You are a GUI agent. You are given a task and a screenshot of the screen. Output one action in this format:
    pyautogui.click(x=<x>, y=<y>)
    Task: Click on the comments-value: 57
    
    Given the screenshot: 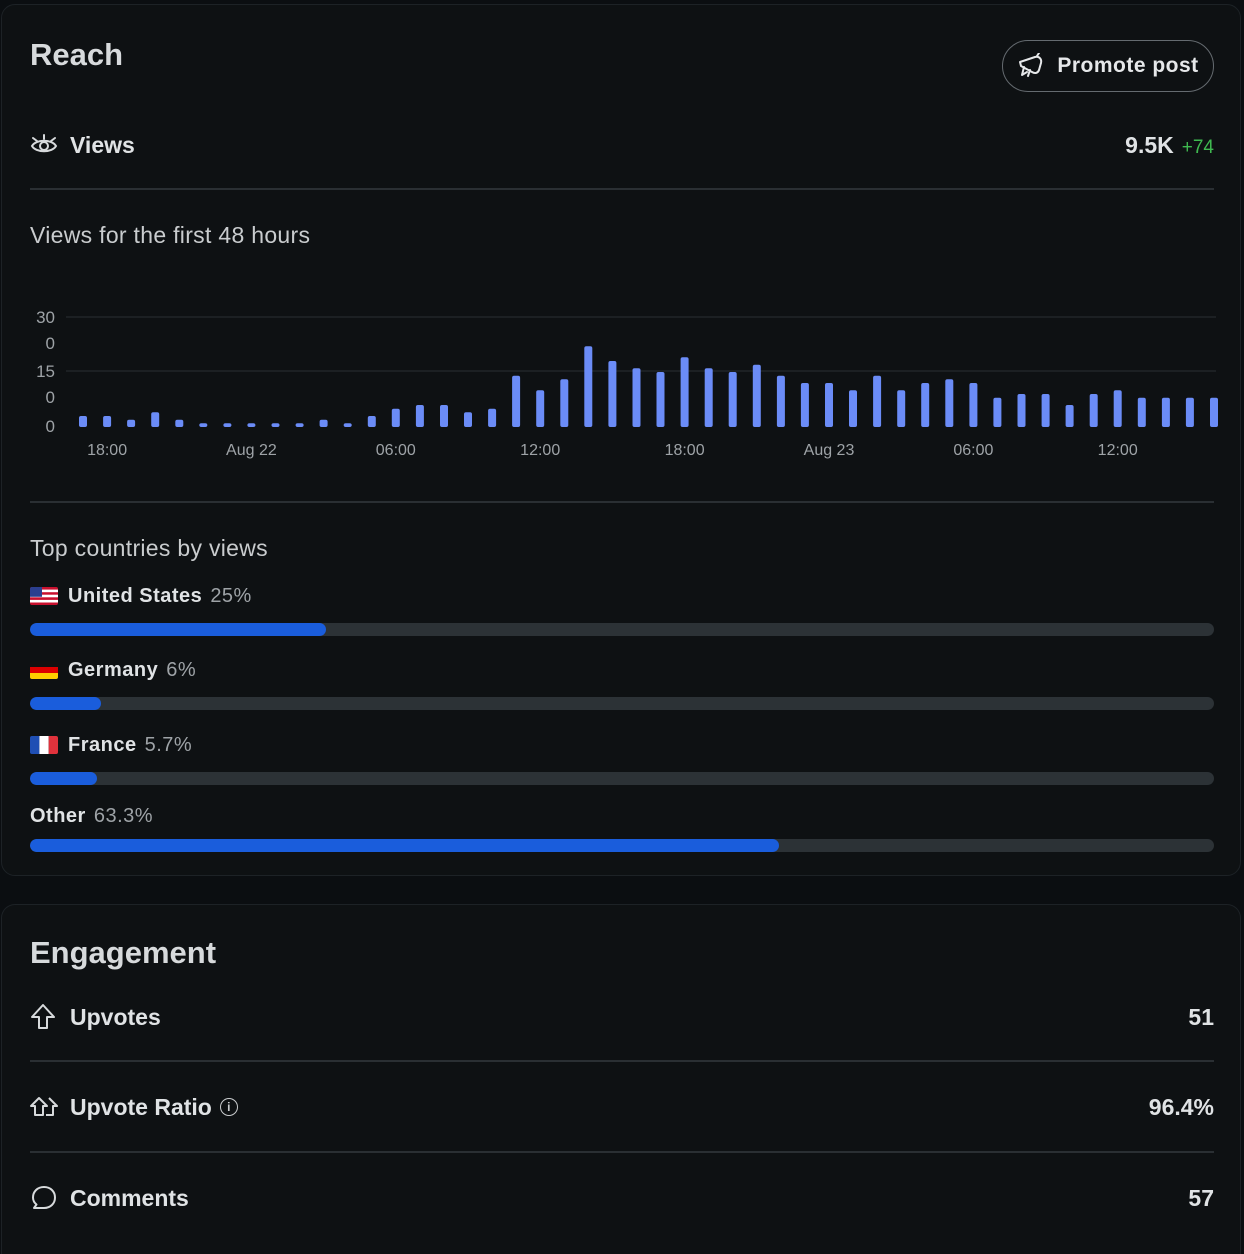 What is the action you would take?
    pyautogui.click(x=1201, y=1197)
    